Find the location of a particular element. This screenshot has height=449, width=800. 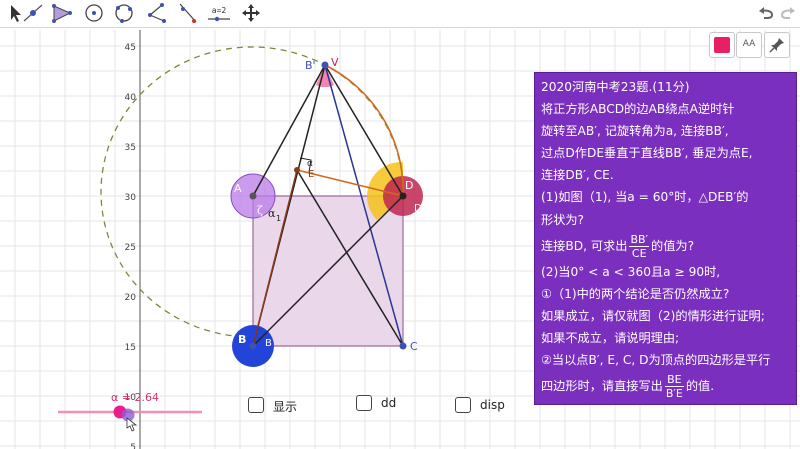

circle-three-points-tool-button is located at coordinates (124, 13).